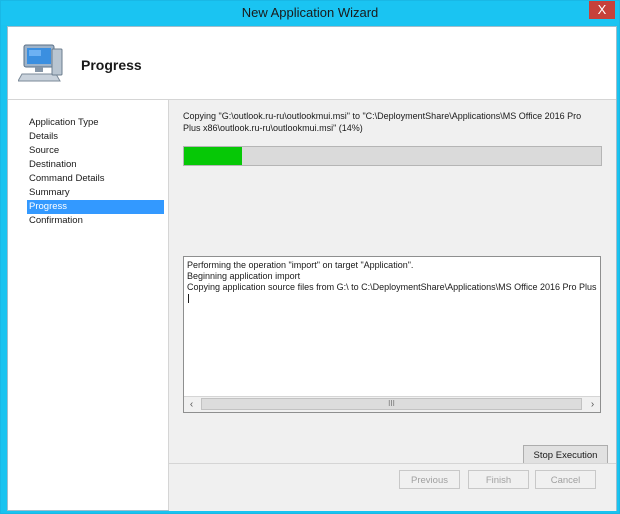 The image size is (620, 514). Describe the element at coordinates (95, 193) in the screenshot. I see `nav-item-summary: Summary` at that location.